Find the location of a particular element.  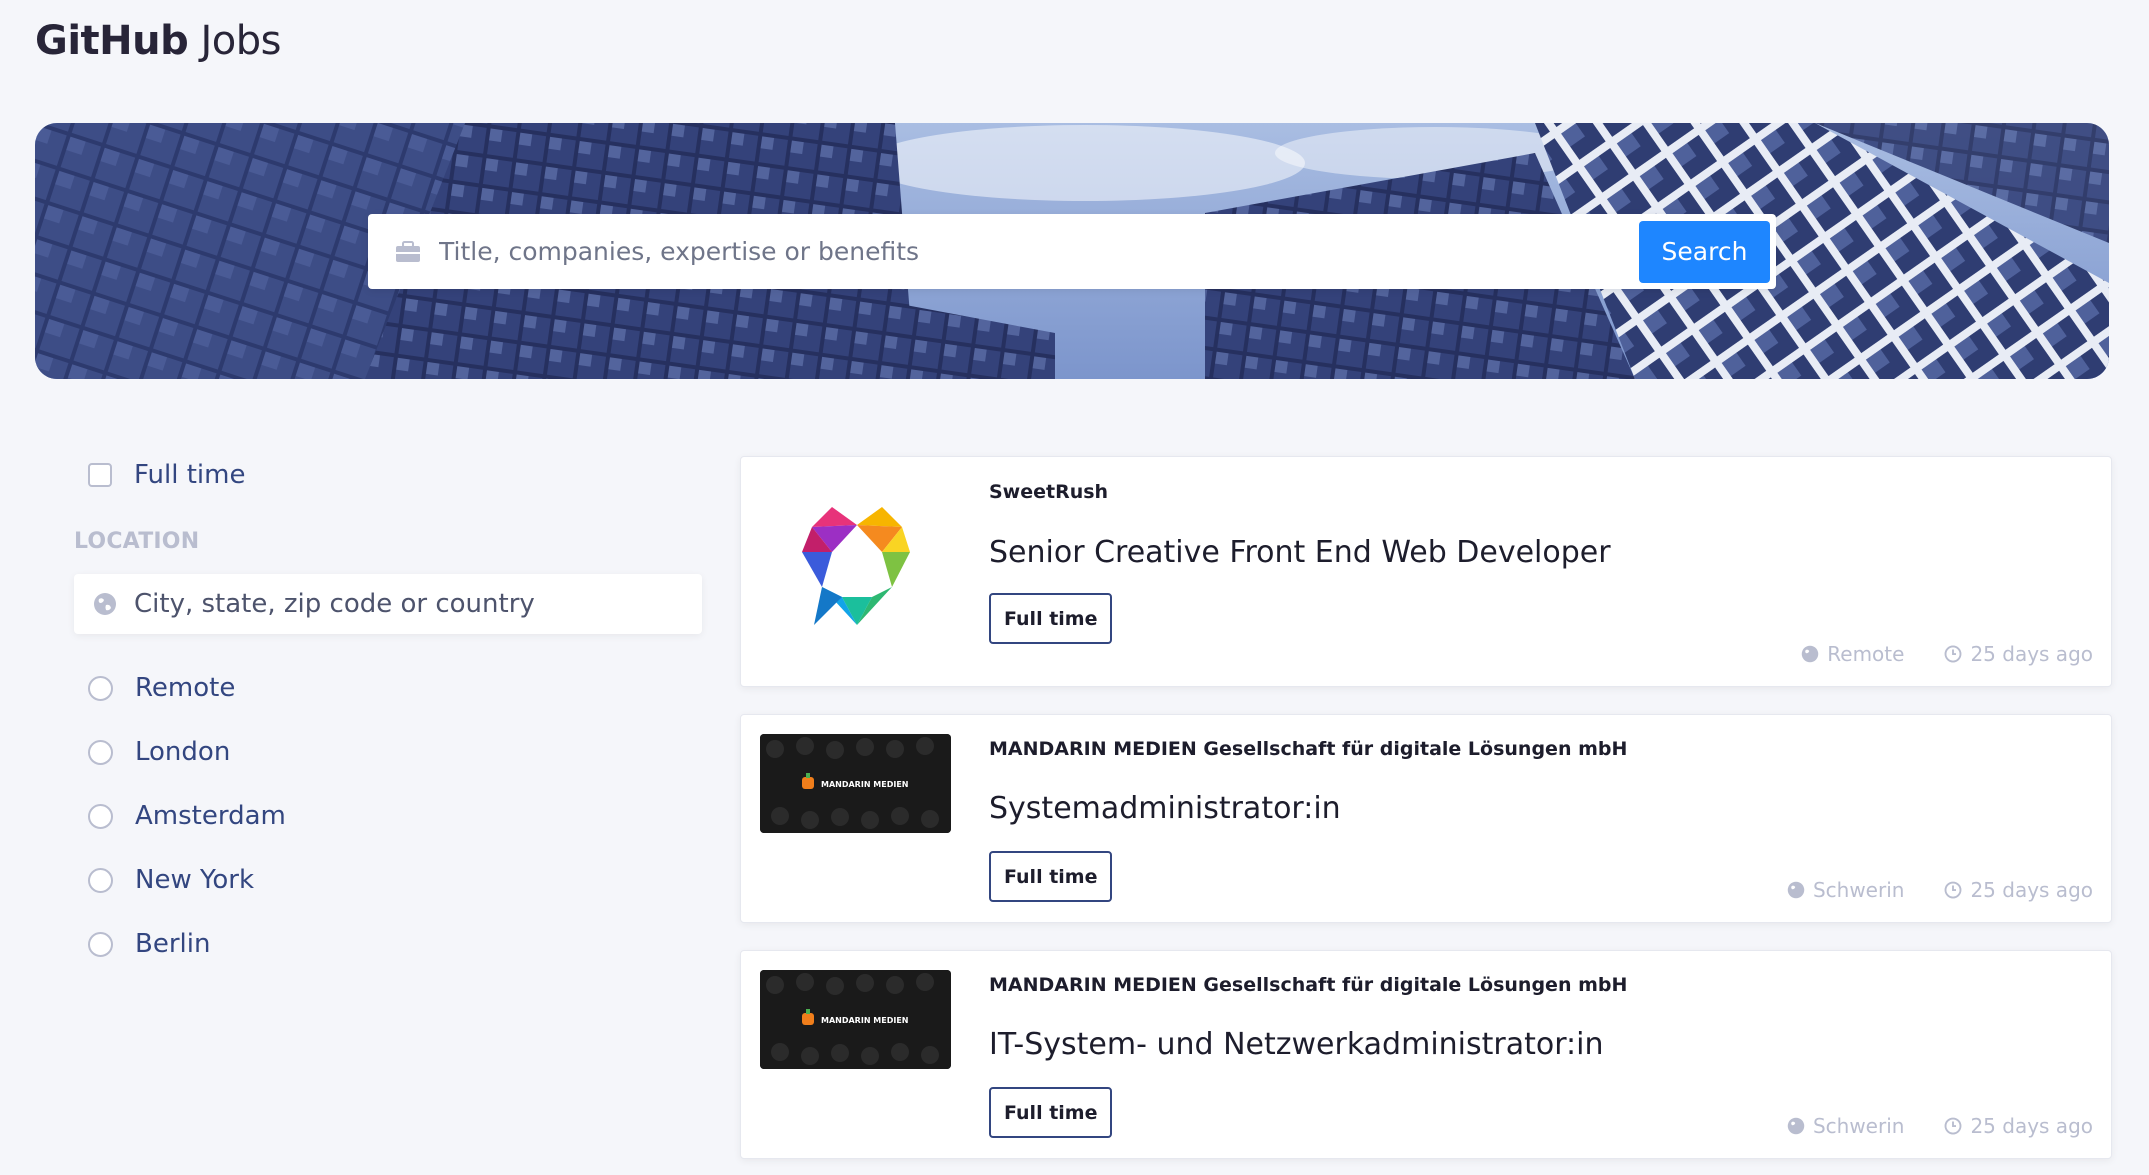

company-logo is located at coordinates (855, 567).